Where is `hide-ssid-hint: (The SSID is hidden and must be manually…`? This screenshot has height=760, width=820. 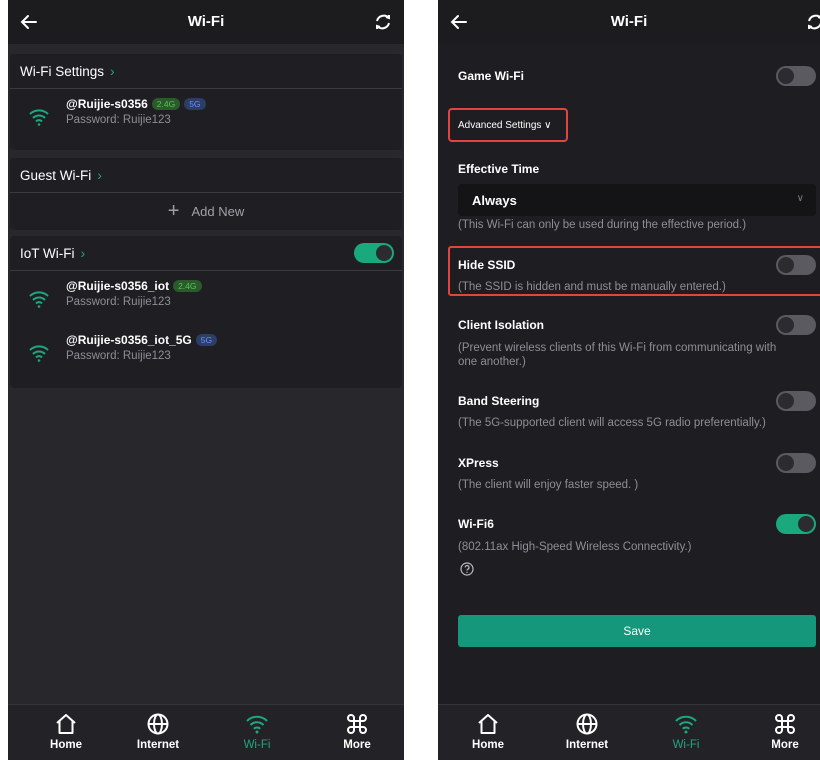
hide-ssid-hint: (The SSID is hidden and must be manually… is located at coordinates (592, 287).